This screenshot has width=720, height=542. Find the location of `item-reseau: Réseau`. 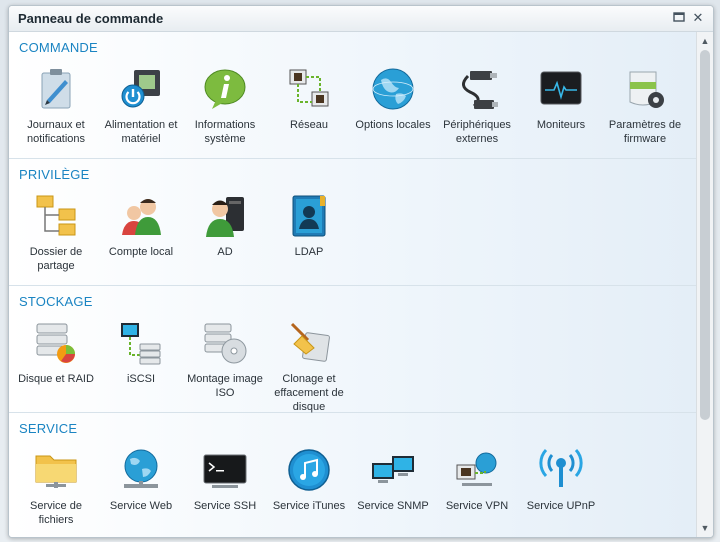

item-reseau: Réseau is located at coordinates (309, 110).